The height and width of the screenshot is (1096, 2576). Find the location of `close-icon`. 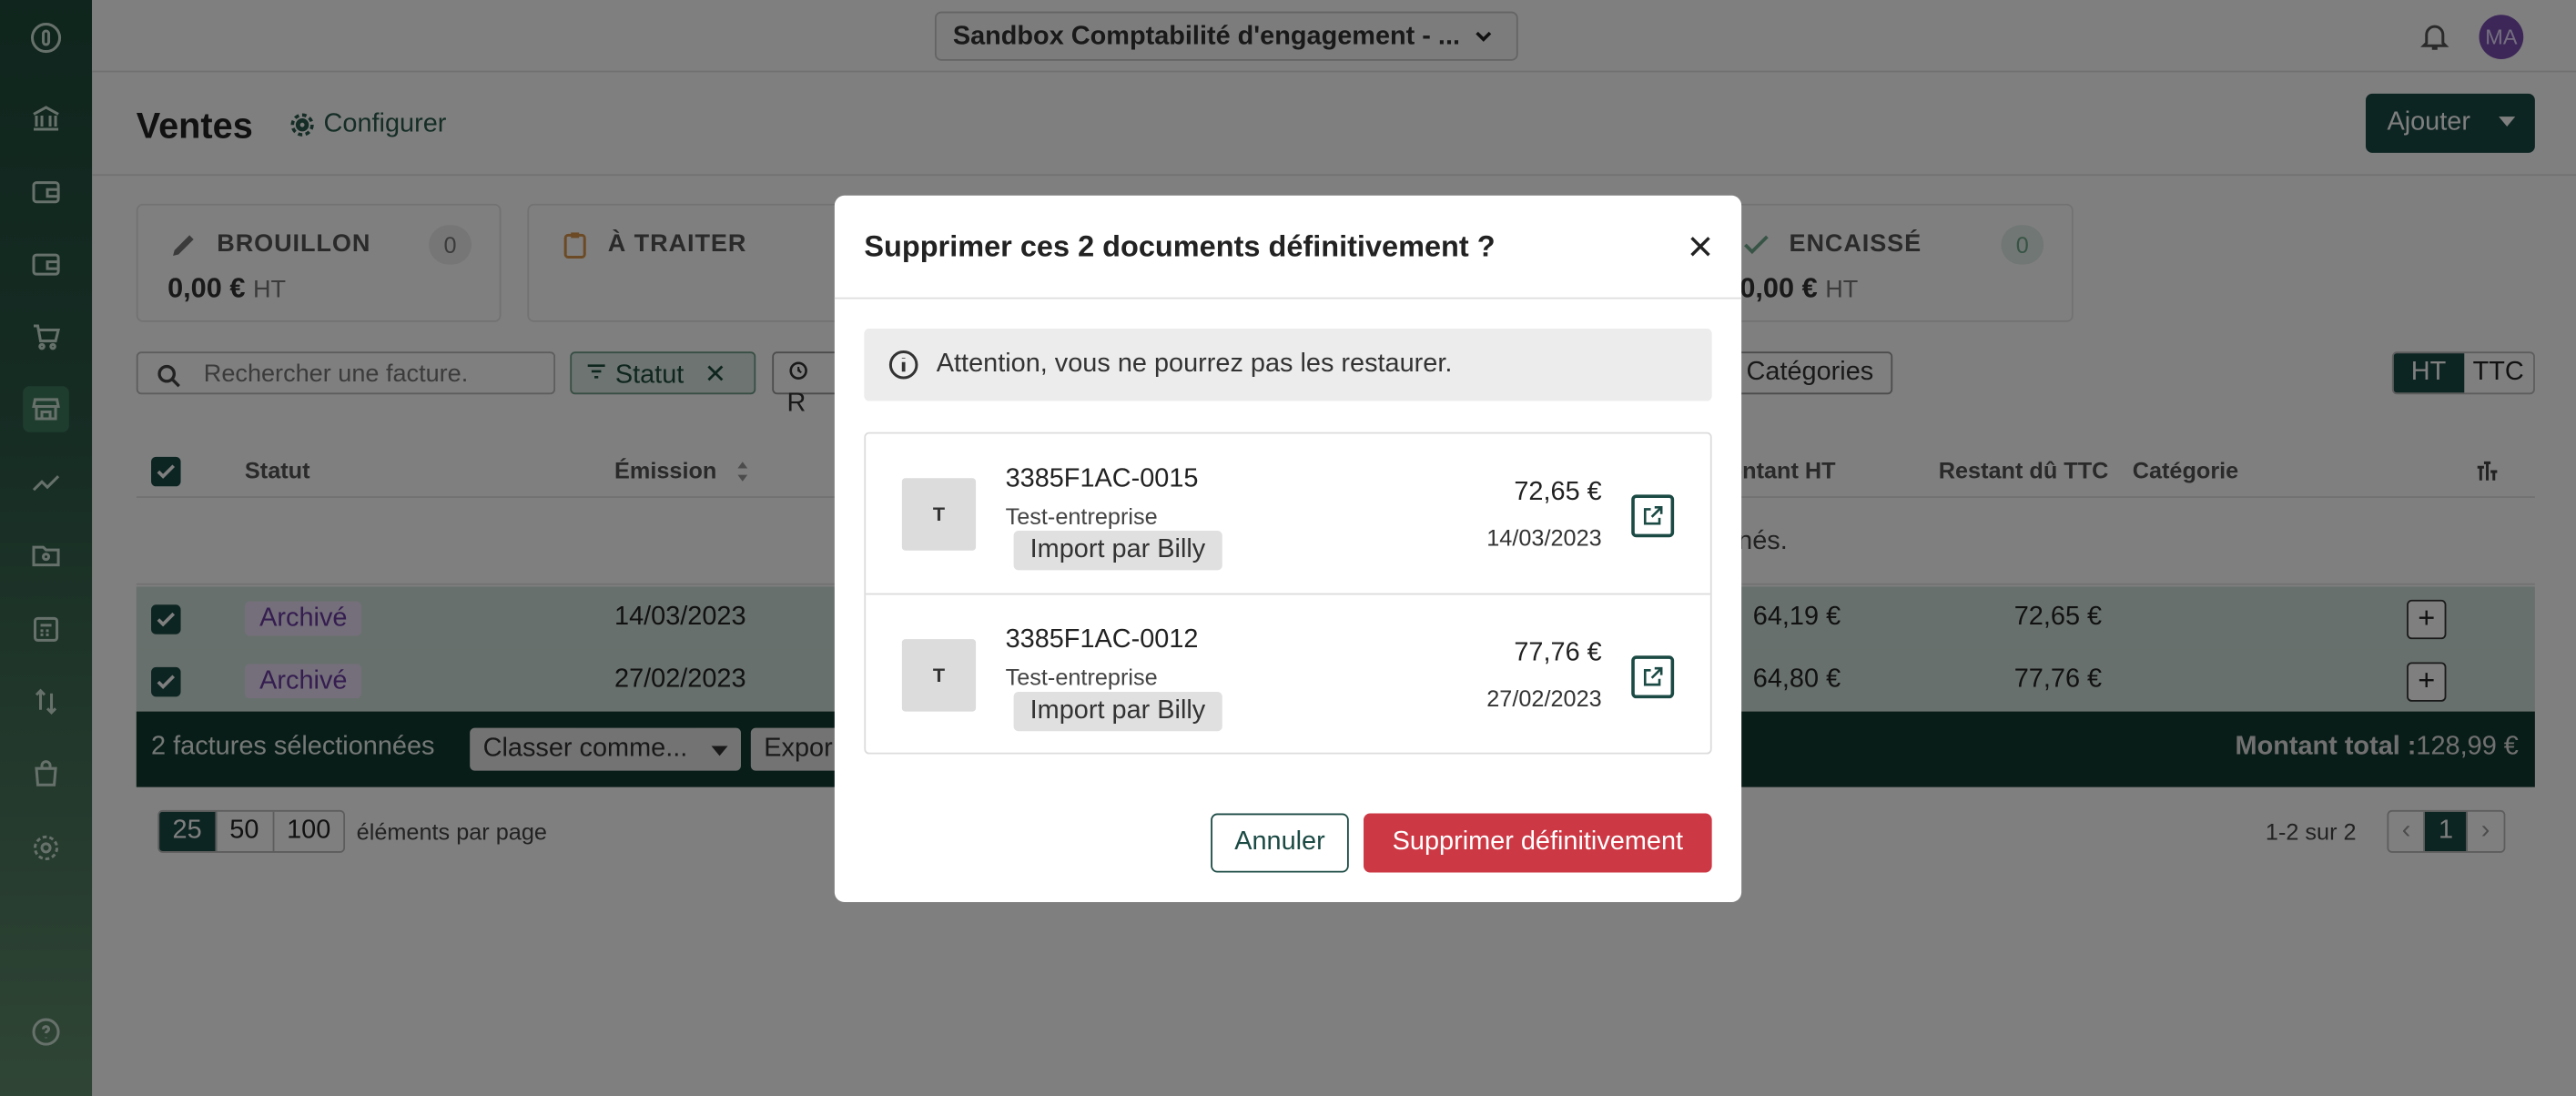

close-icon is located at coordinates (1700, 246).